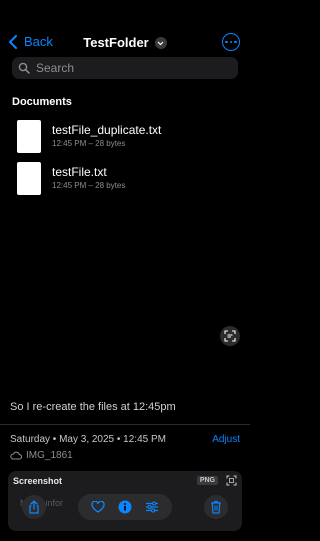 This screenshot has height=541, width=320. Describe the element at coordinates (207, 480) in the screenshot. I see `format-badge: PNG` at that location.